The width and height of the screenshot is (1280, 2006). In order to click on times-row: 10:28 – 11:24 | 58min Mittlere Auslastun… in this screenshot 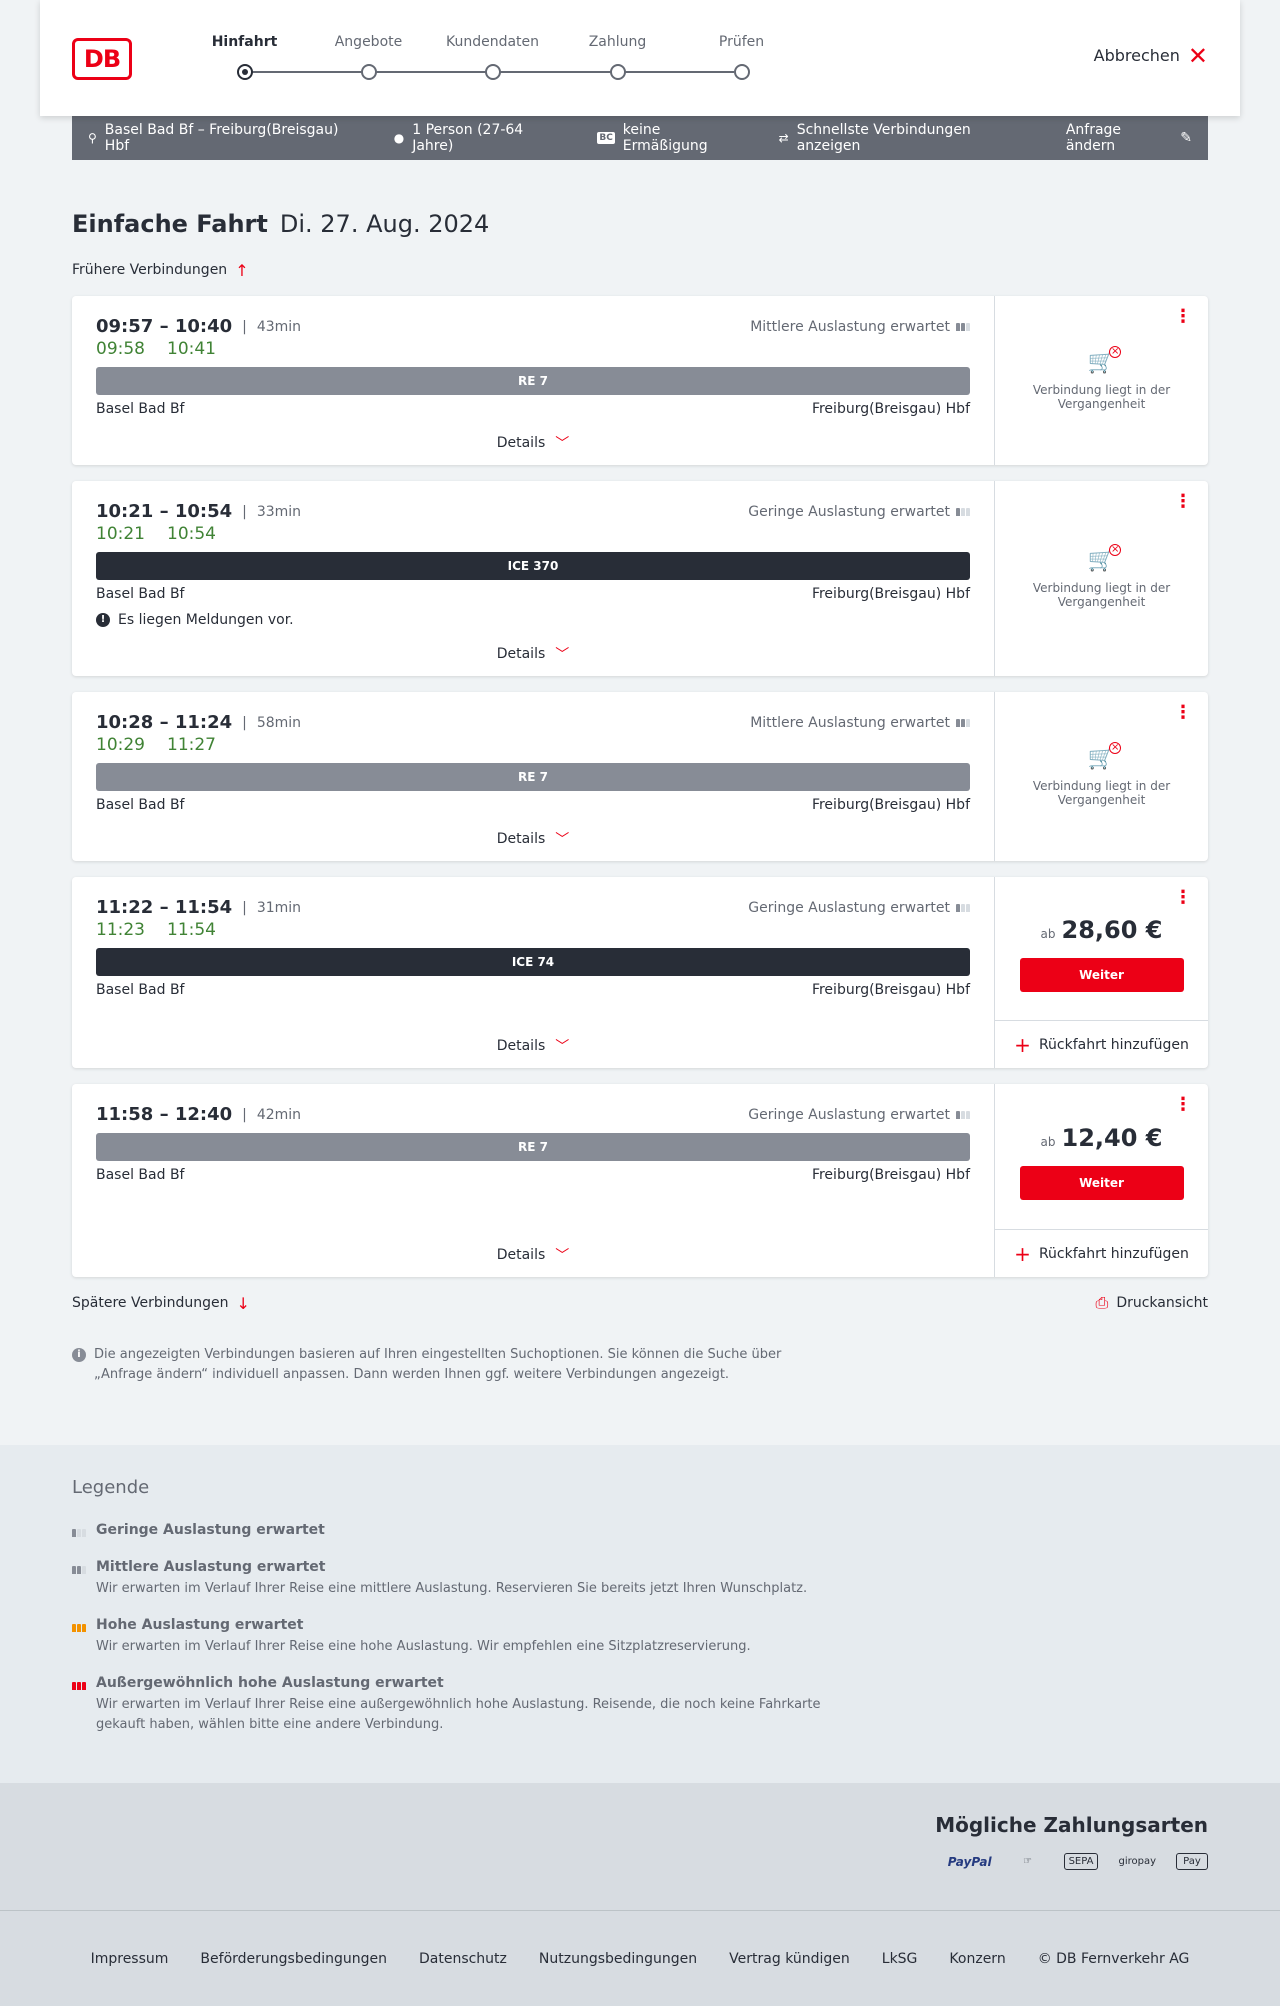, I will do `click(533, 722)`.